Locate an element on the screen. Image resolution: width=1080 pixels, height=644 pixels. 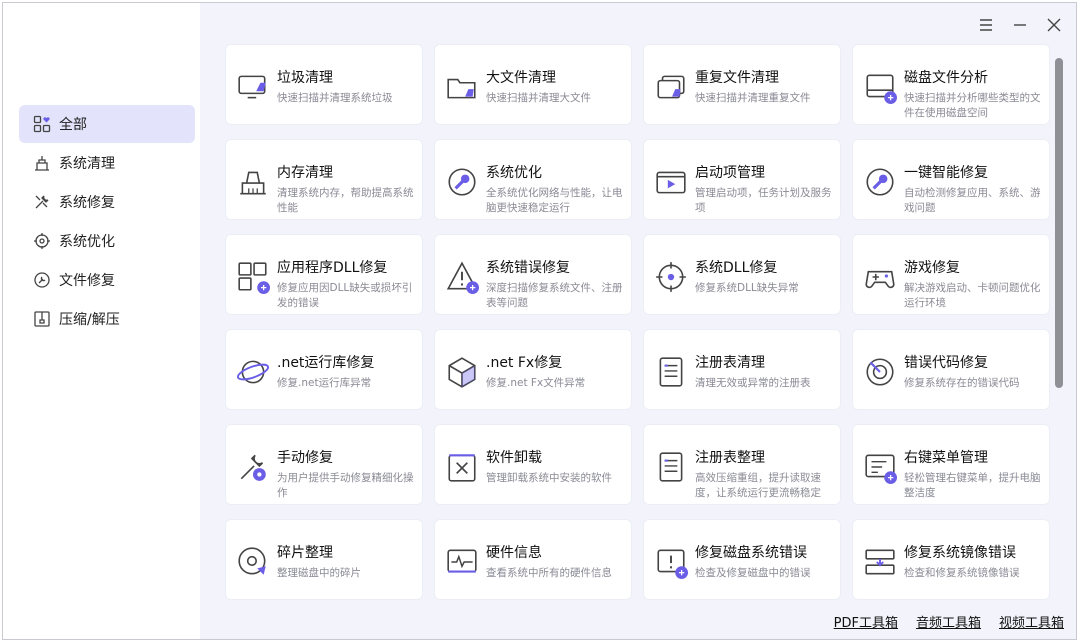
tool-card-description: 快速扫描并清理系统垃圾 is located at coordinates (335, 98).